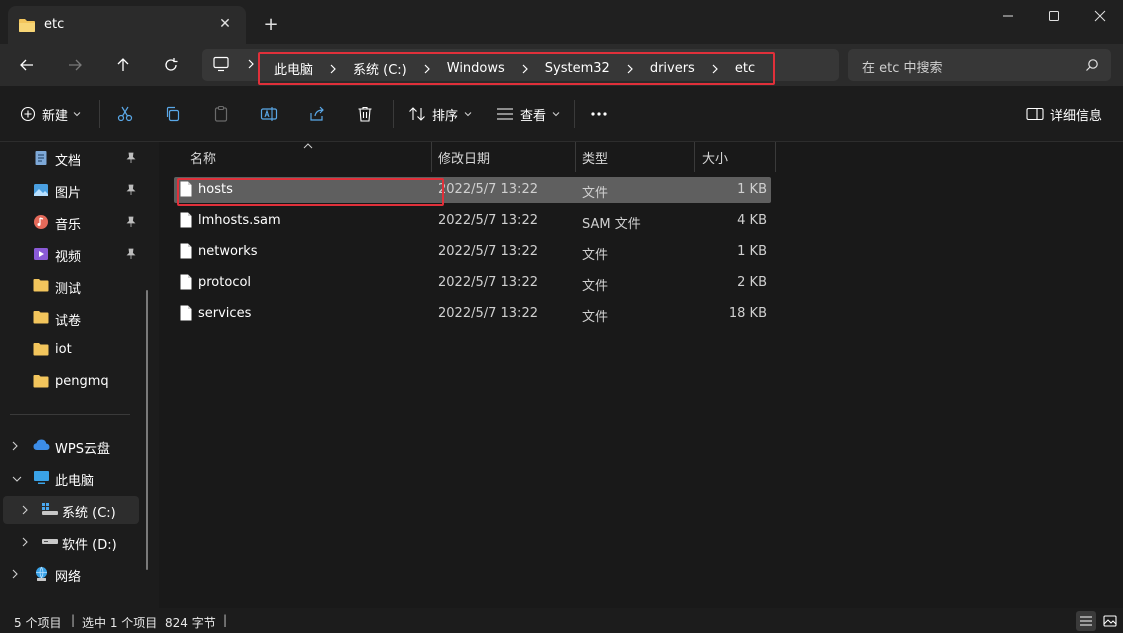  I want to click on cloud-icon, so click(41, 447).